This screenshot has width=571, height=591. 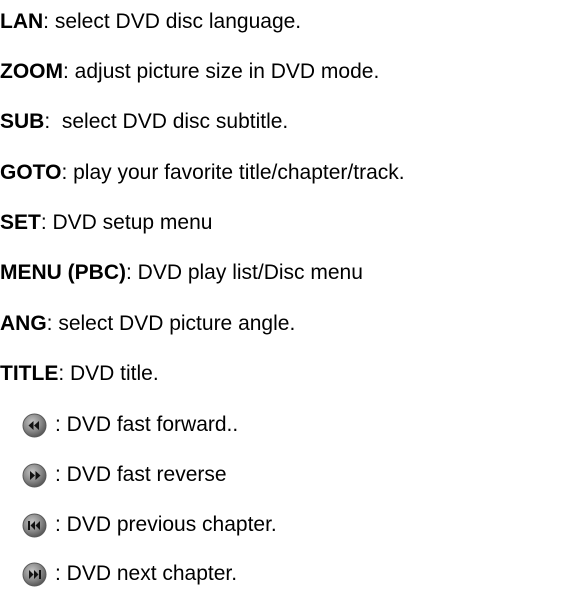 What do you see at coordinates (31, 172) in the screenshot?
I see `term-goto: GOTO` at bounding box center [31, 172].